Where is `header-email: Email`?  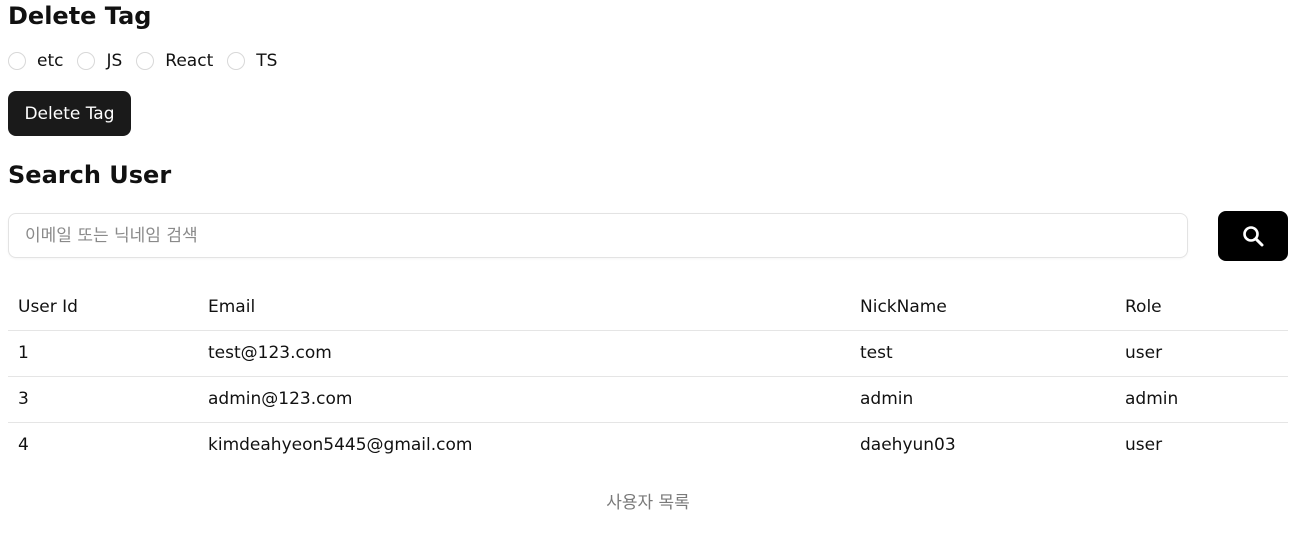
header-email: Email is located at coordinates (232, 306).